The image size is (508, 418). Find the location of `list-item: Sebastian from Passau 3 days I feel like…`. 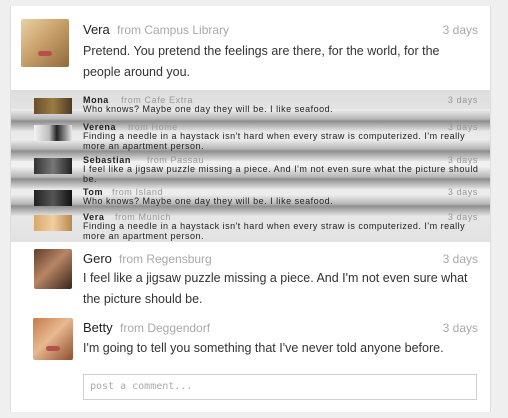

list-item: Sebastian from Passau 3 days I feel like… is located at coordinates (250, 168).